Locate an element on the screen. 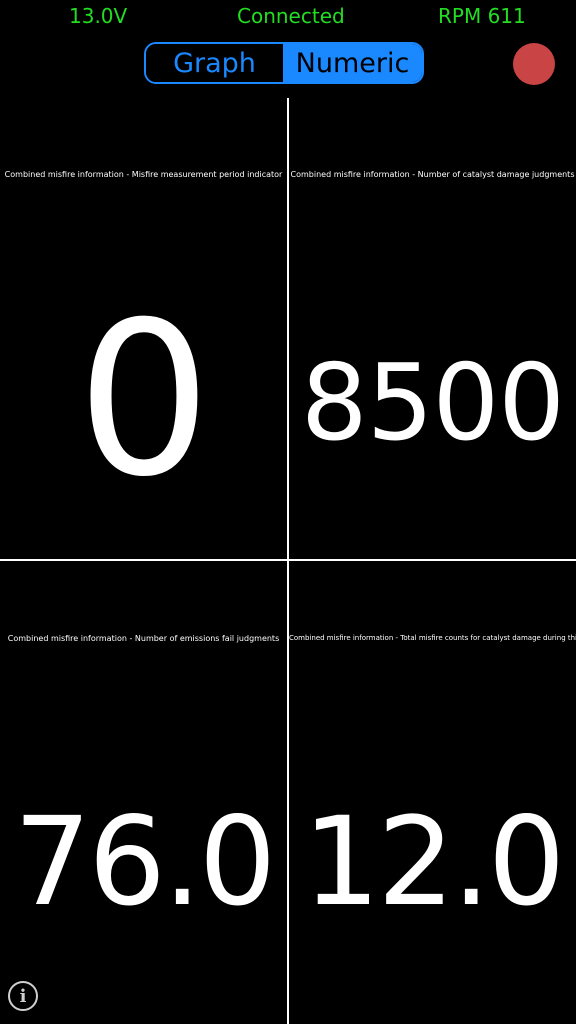  graph-view-tab: Graph is located at coordinates (214, 63).